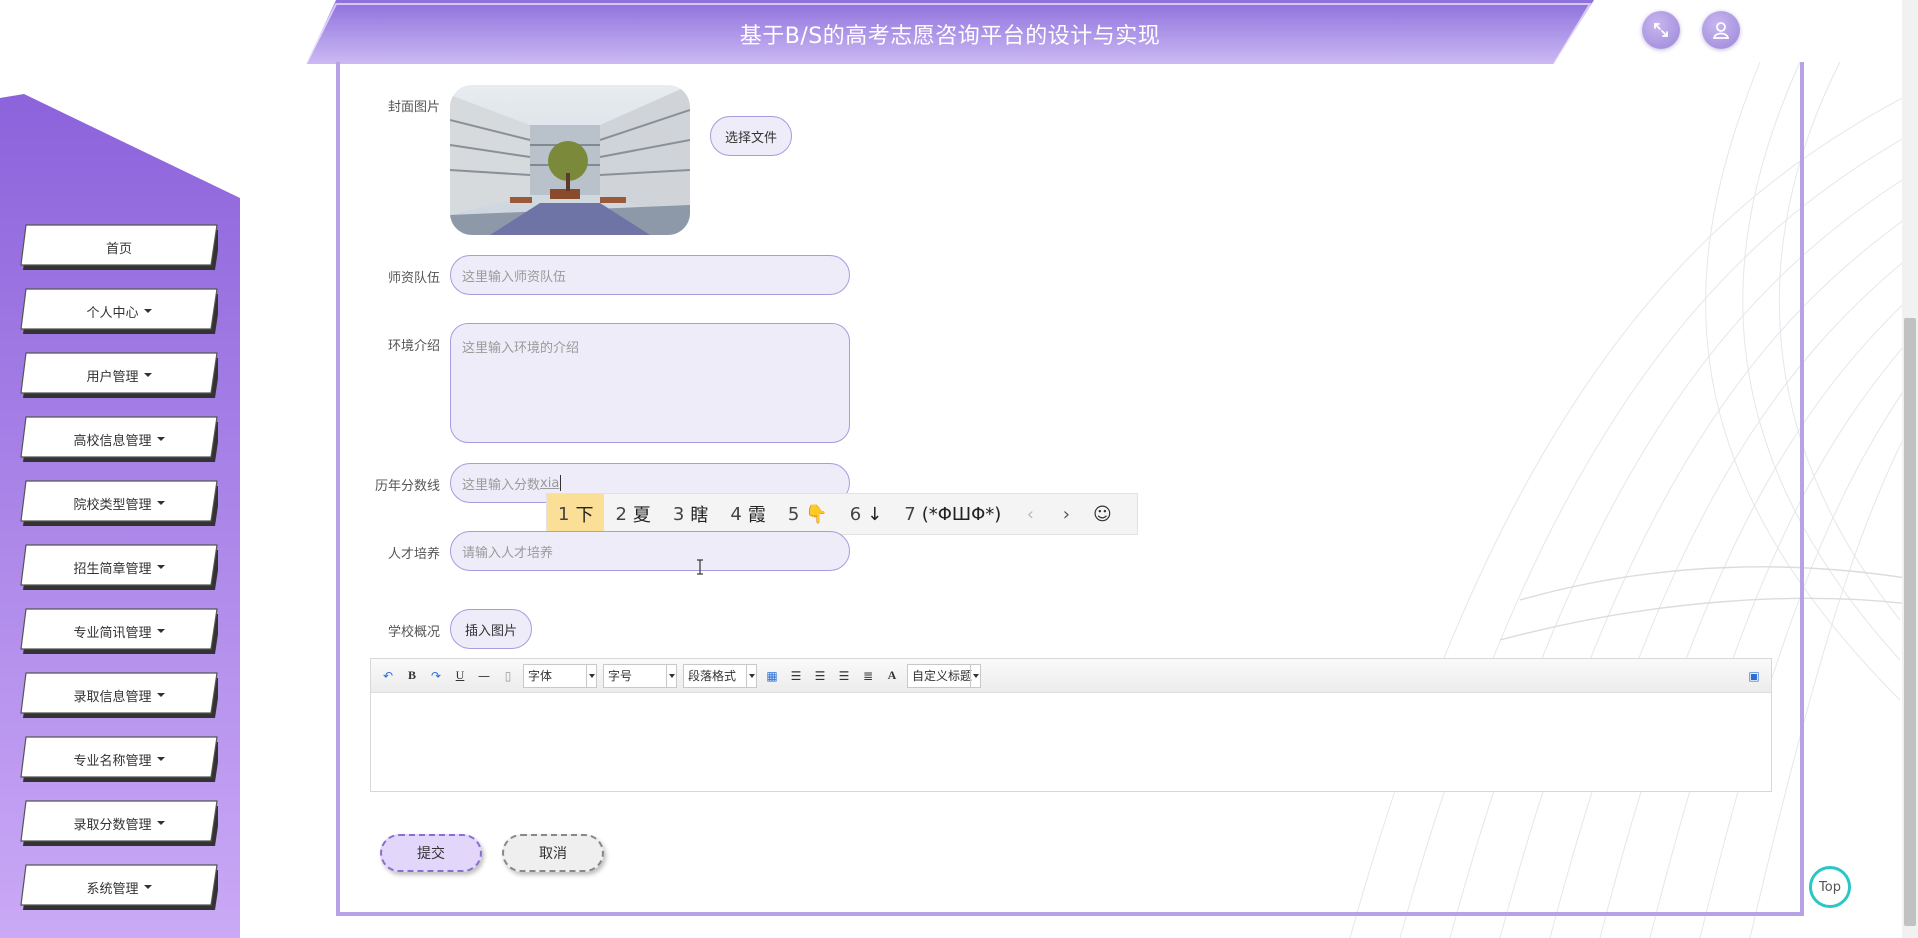 The width and height of the screenshot is (1918, 938). I want to click on sidebar-item-5: 招生简章管理, so click(119, 567).